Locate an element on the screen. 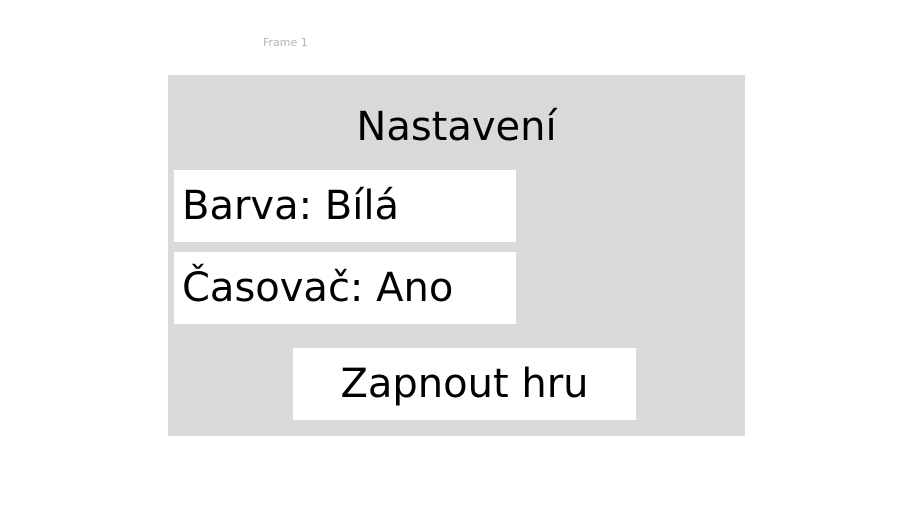 The height and width of the screenshot is (511, 913). page-title: Nastavení is located at coordinates (456, 127).